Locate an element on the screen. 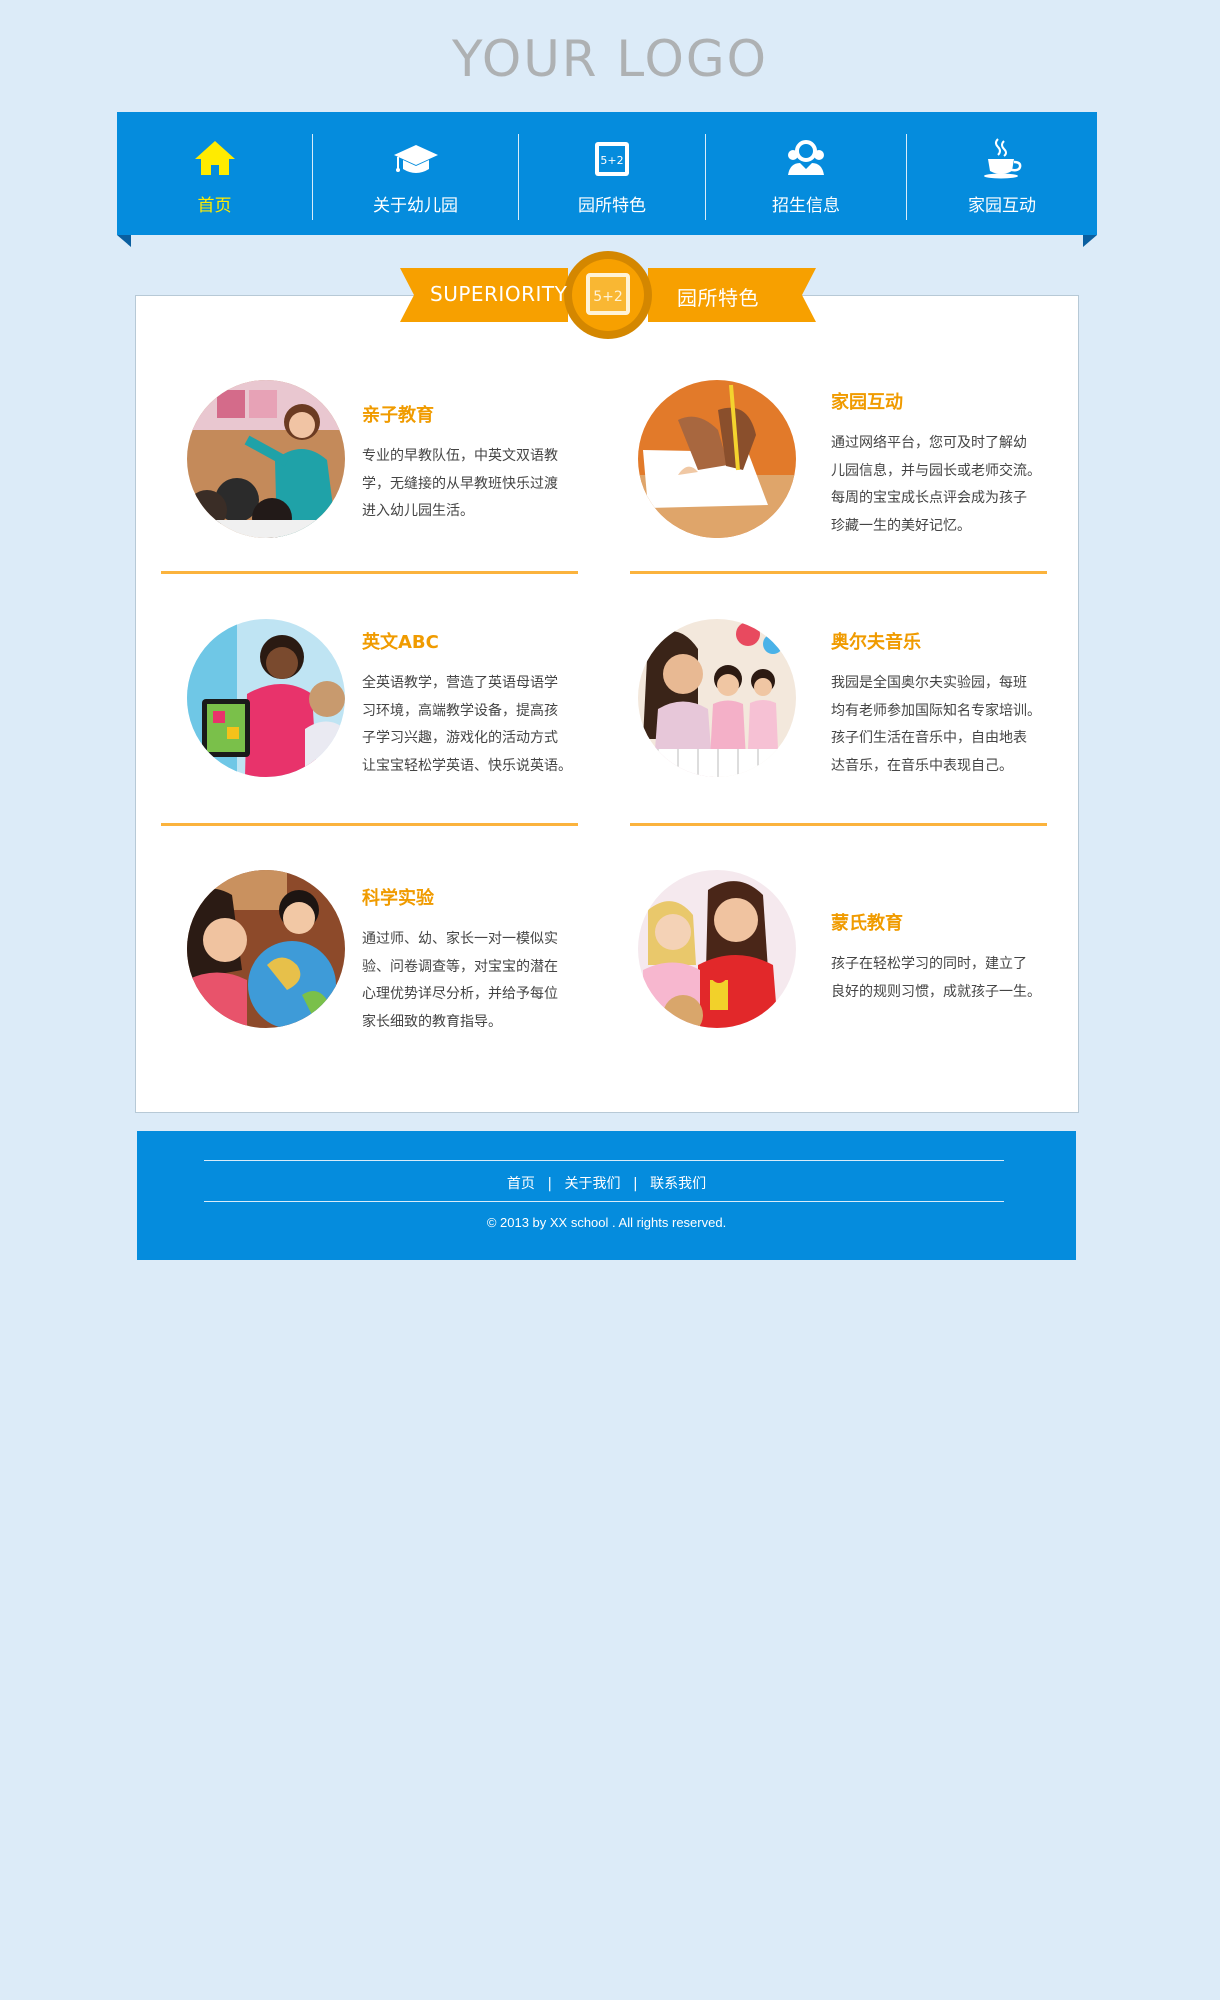 Image resolution: width=1220 pixels, height=2000 pixels. feature-description: 孩子在轻松学习的同时，建立了 良好的规则习惯，成就孩子一生。 is located at coordinates (936, 978).